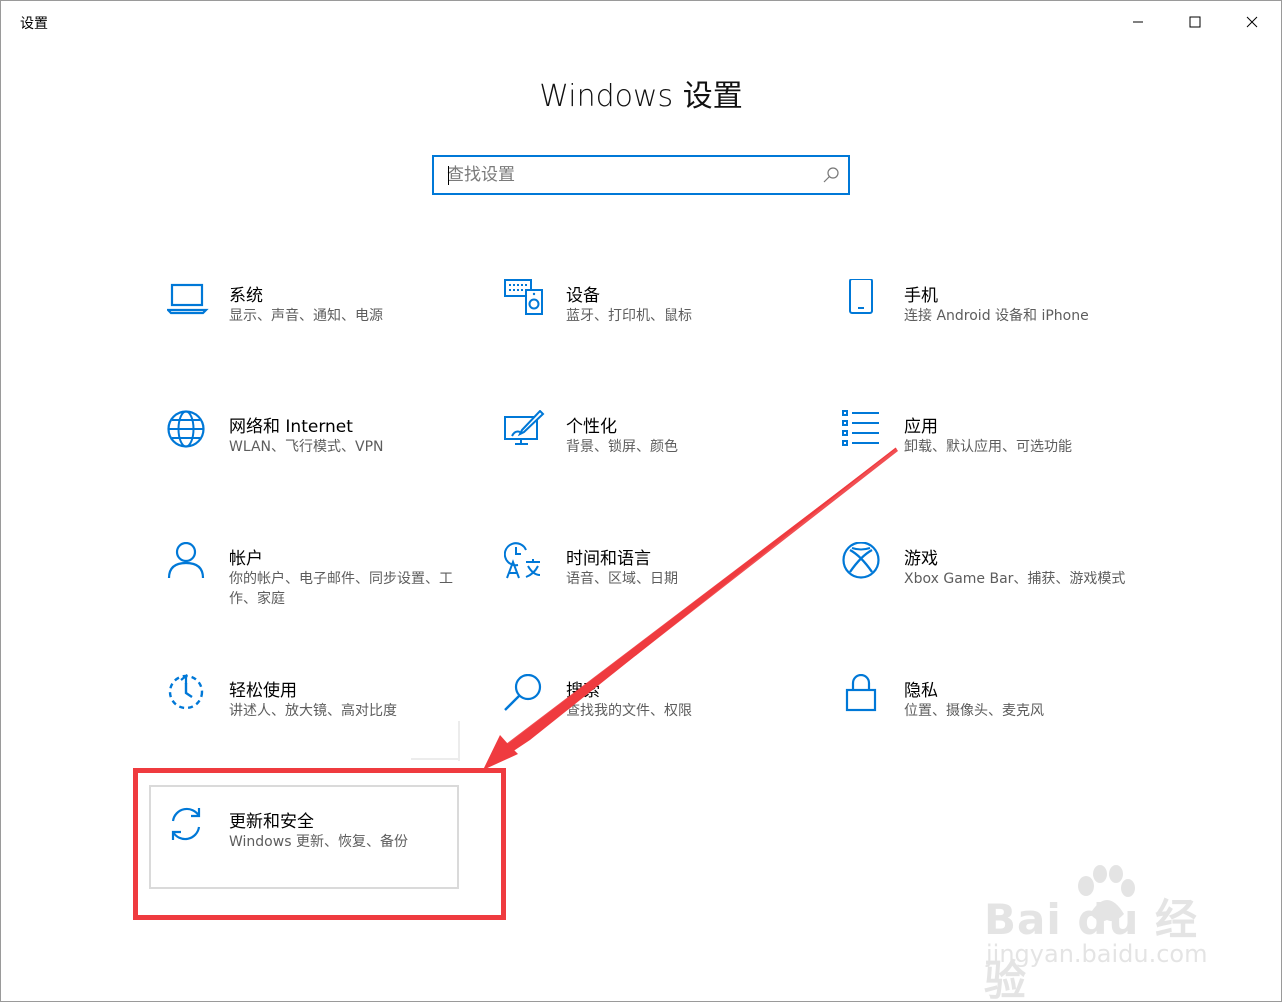  Describe the element at coordinates (921, 296) in the screenshot. I see `tile-title: 手机` at that location.